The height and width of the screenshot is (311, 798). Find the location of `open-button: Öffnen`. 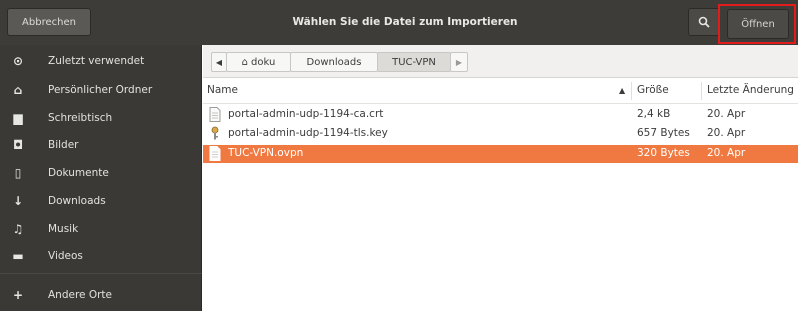

open-button: Öffnen is located at coordinates (758, 24).